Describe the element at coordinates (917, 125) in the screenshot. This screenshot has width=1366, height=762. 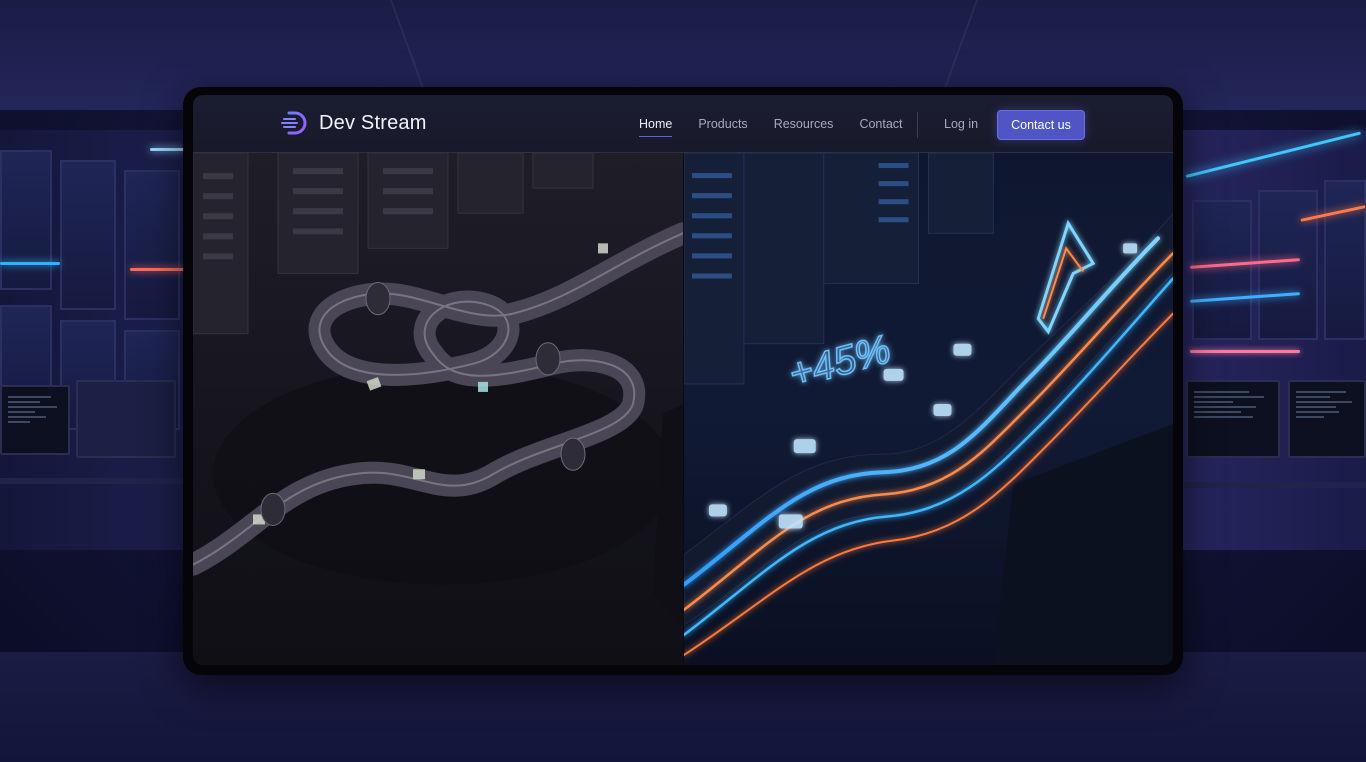
I see `nav-divider` at that location.